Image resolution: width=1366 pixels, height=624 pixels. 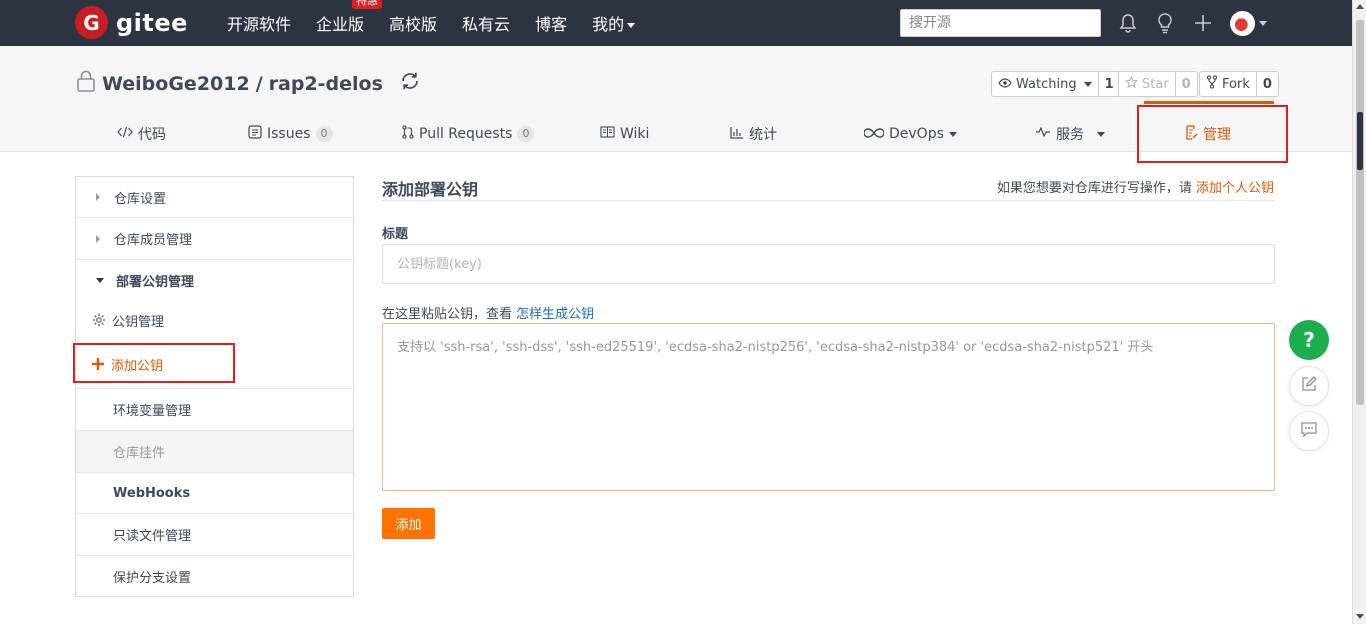 What do you see at coordinates (214, 493) in the screenshot?
I see `sidebar-item-webhooks: WebHooks` at bounding box center [214, 493].